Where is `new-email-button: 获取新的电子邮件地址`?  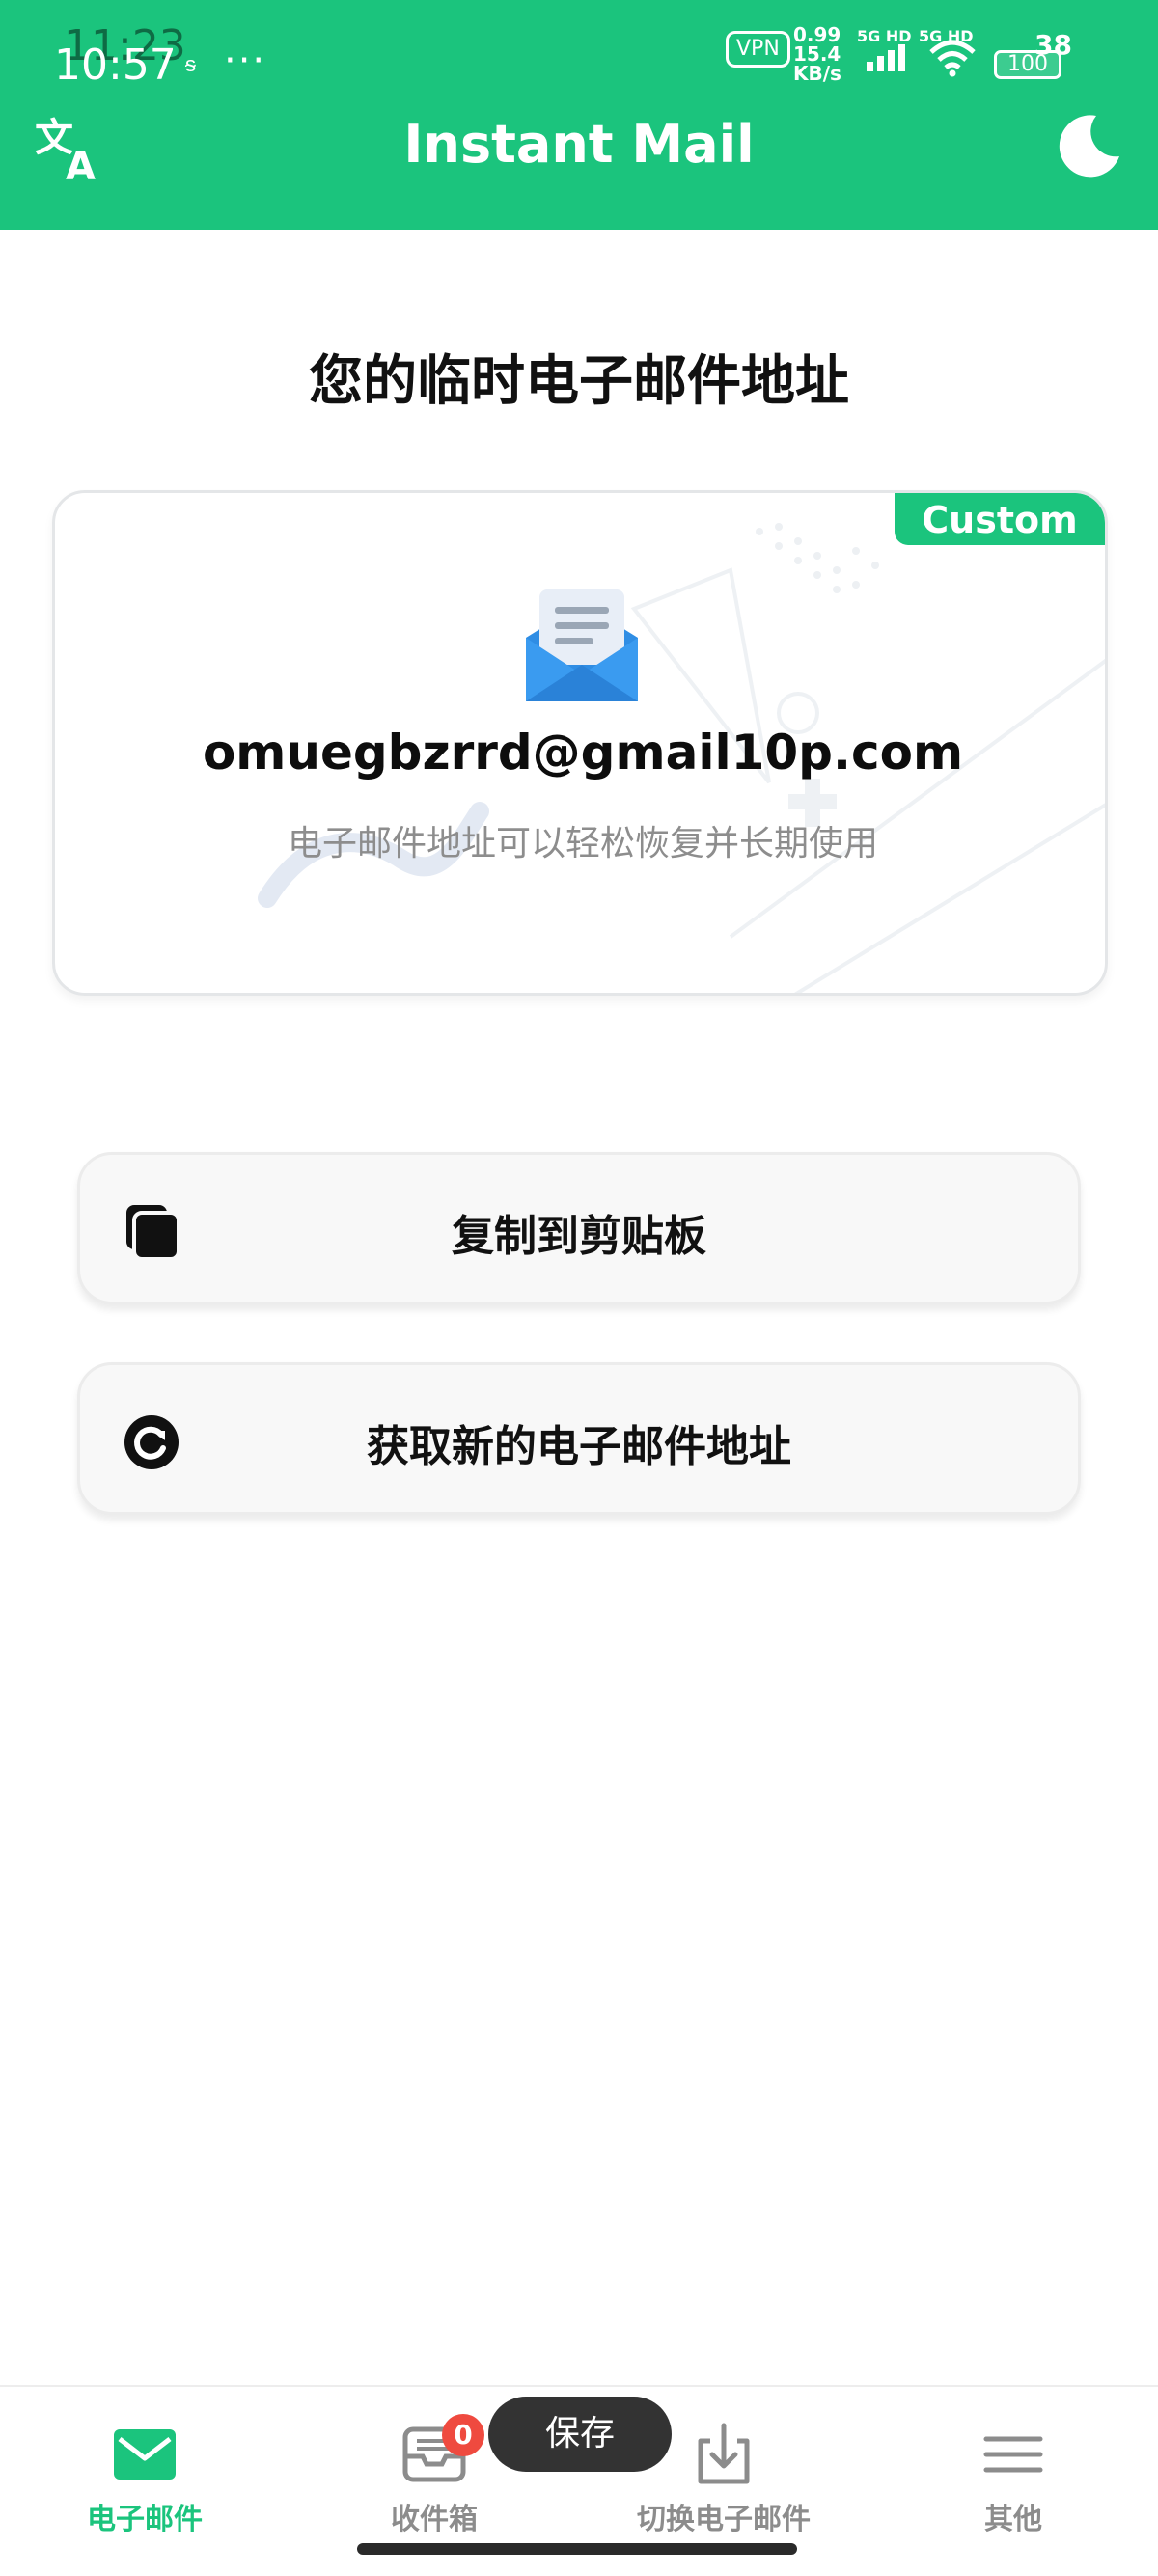 new-email-button: 获取新的电子邮件地址 is located at coordinates (579, 1438).